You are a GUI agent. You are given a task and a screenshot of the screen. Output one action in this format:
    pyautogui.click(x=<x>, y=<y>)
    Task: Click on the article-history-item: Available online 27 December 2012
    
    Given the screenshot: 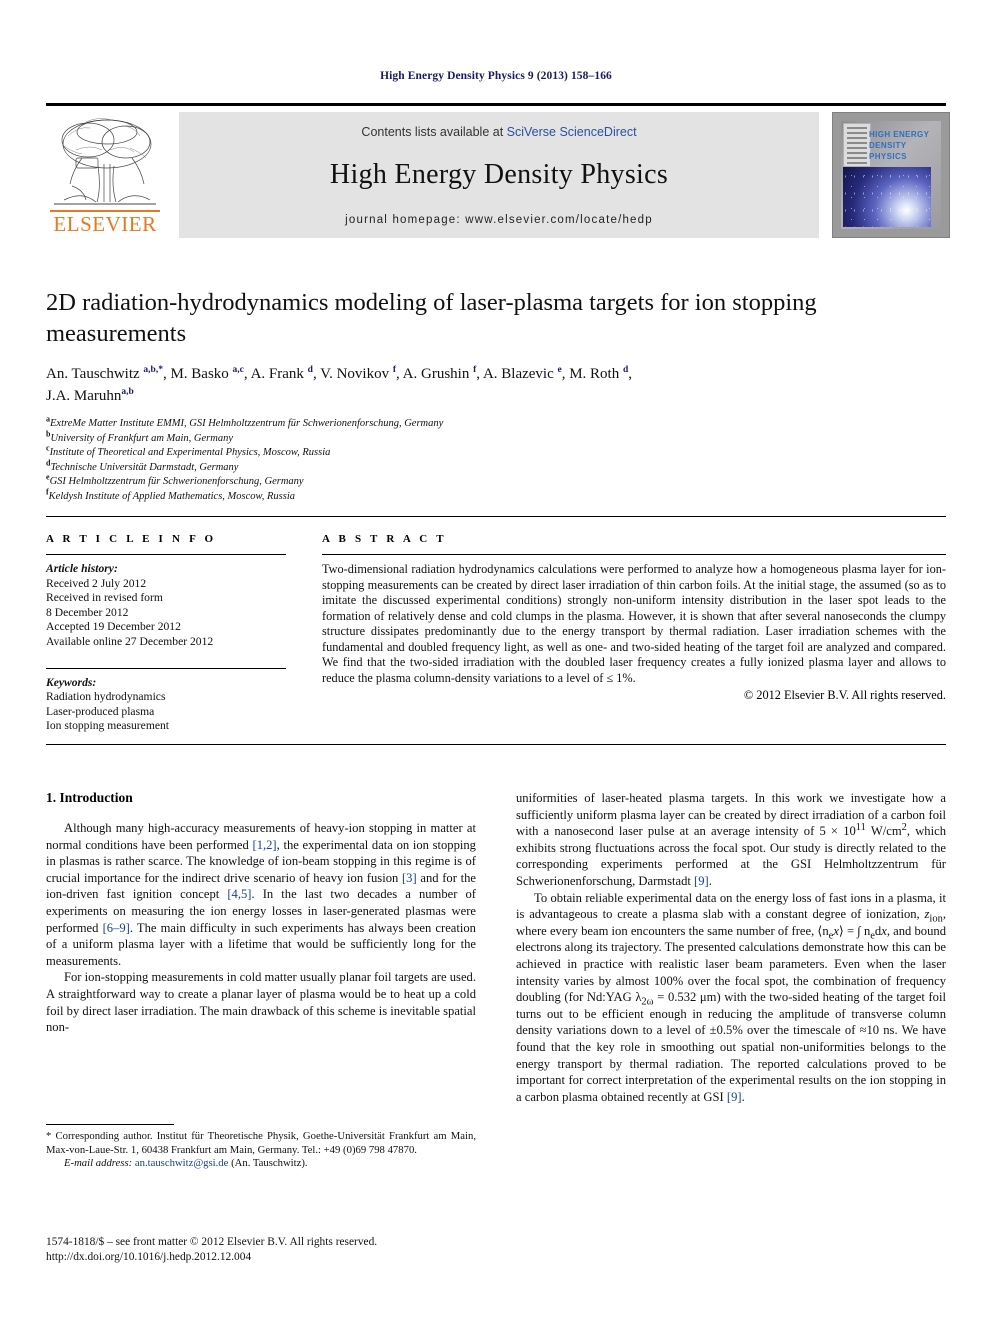 What is the action you would take?
    pyautogui.click(x=130, y=641)
    